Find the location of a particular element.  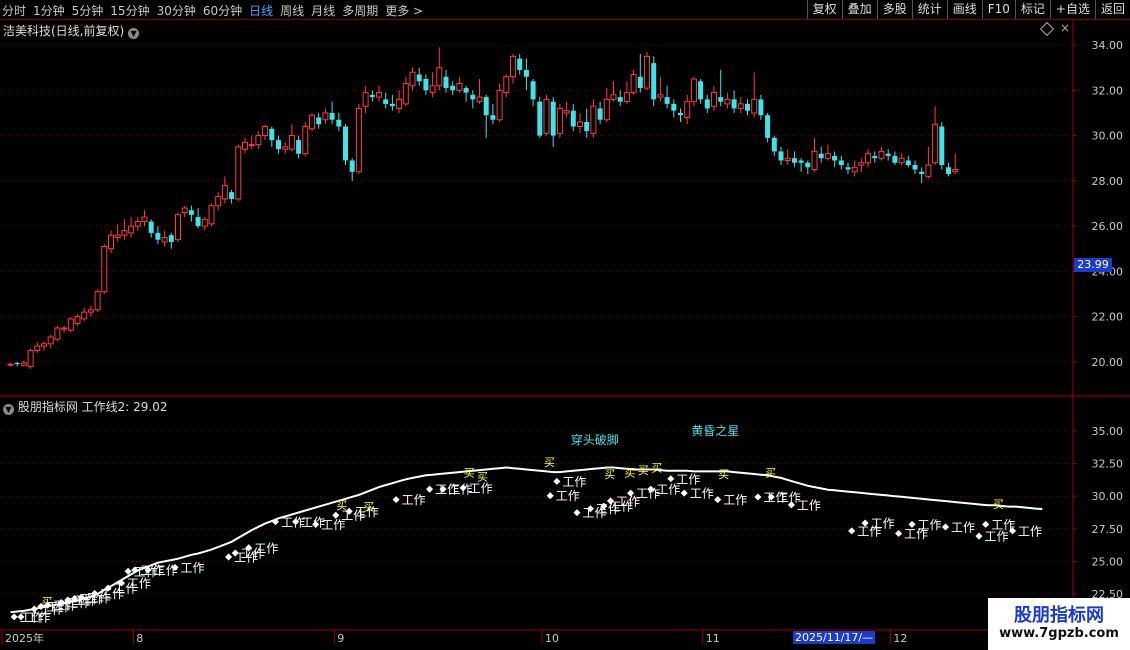

period-tab-4: 30分钟 is located at coordinates (176, 10).